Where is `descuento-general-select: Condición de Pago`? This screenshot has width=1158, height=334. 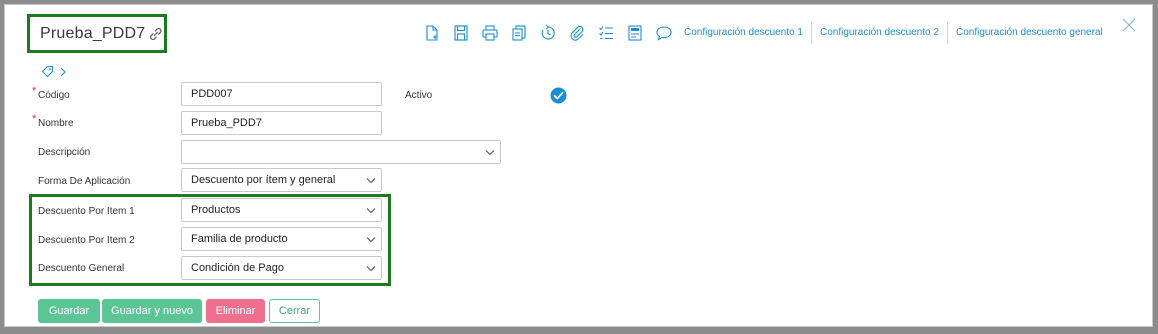
descuento-general-select: Condición de Pago is located at coordinates (281, 268).